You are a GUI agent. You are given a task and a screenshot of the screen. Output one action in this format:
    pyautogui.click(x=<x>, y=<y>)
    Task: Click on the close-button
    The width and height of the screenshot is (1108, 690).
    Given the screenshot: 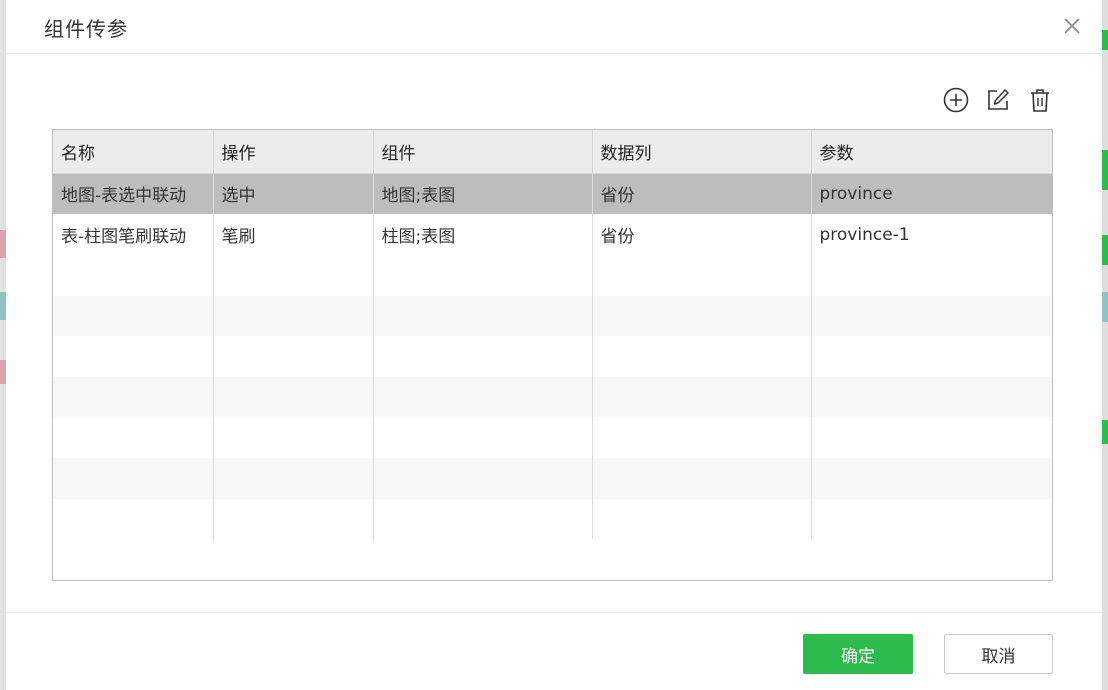 What is the action you would take?
    pyautogui.click(x=1072, y=26)
    